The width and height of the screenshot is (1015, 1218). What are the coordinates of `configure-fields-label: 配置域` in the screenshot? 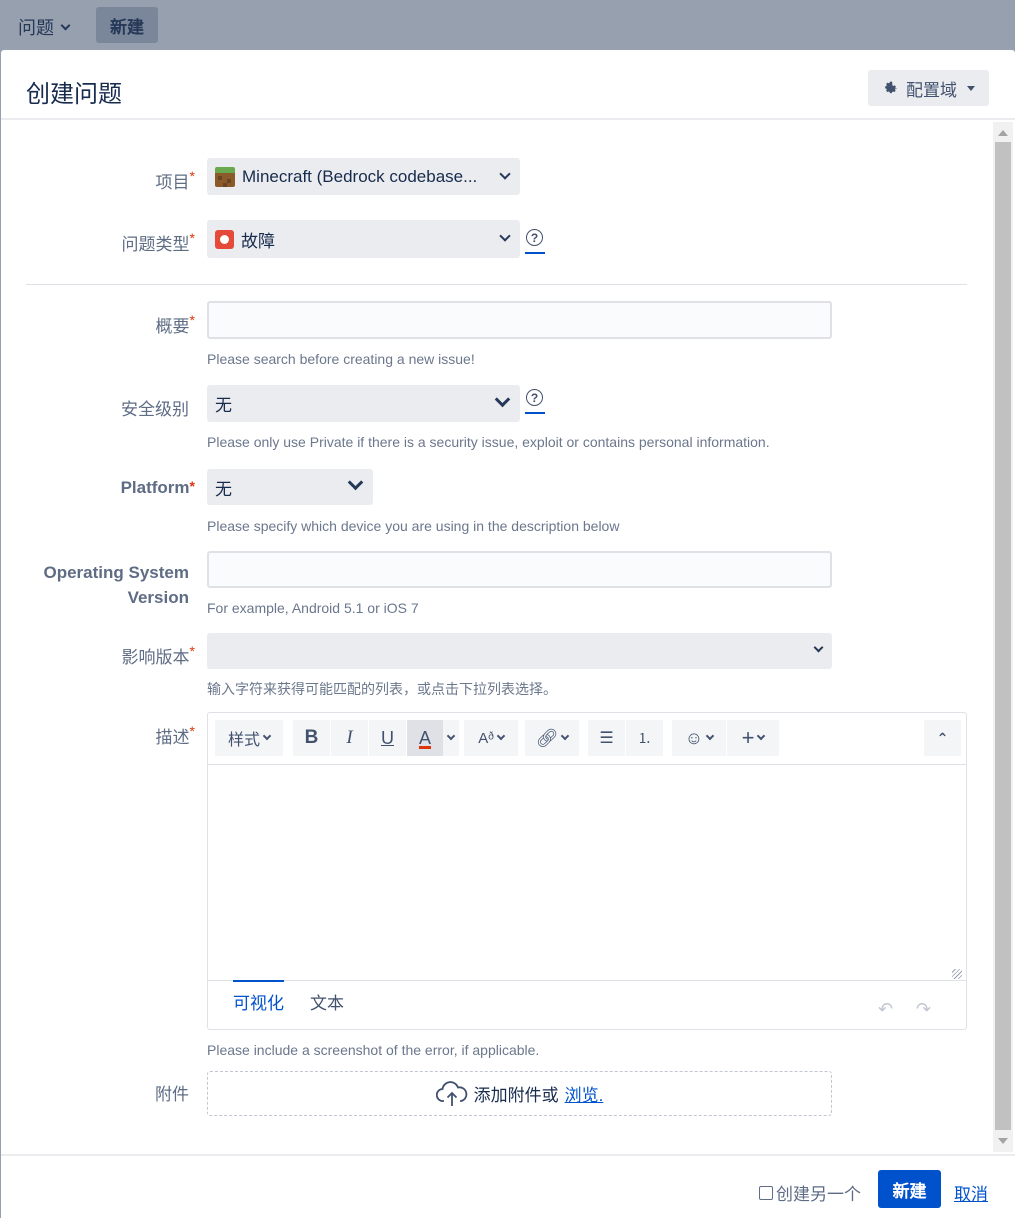 It's located at (931, 90).